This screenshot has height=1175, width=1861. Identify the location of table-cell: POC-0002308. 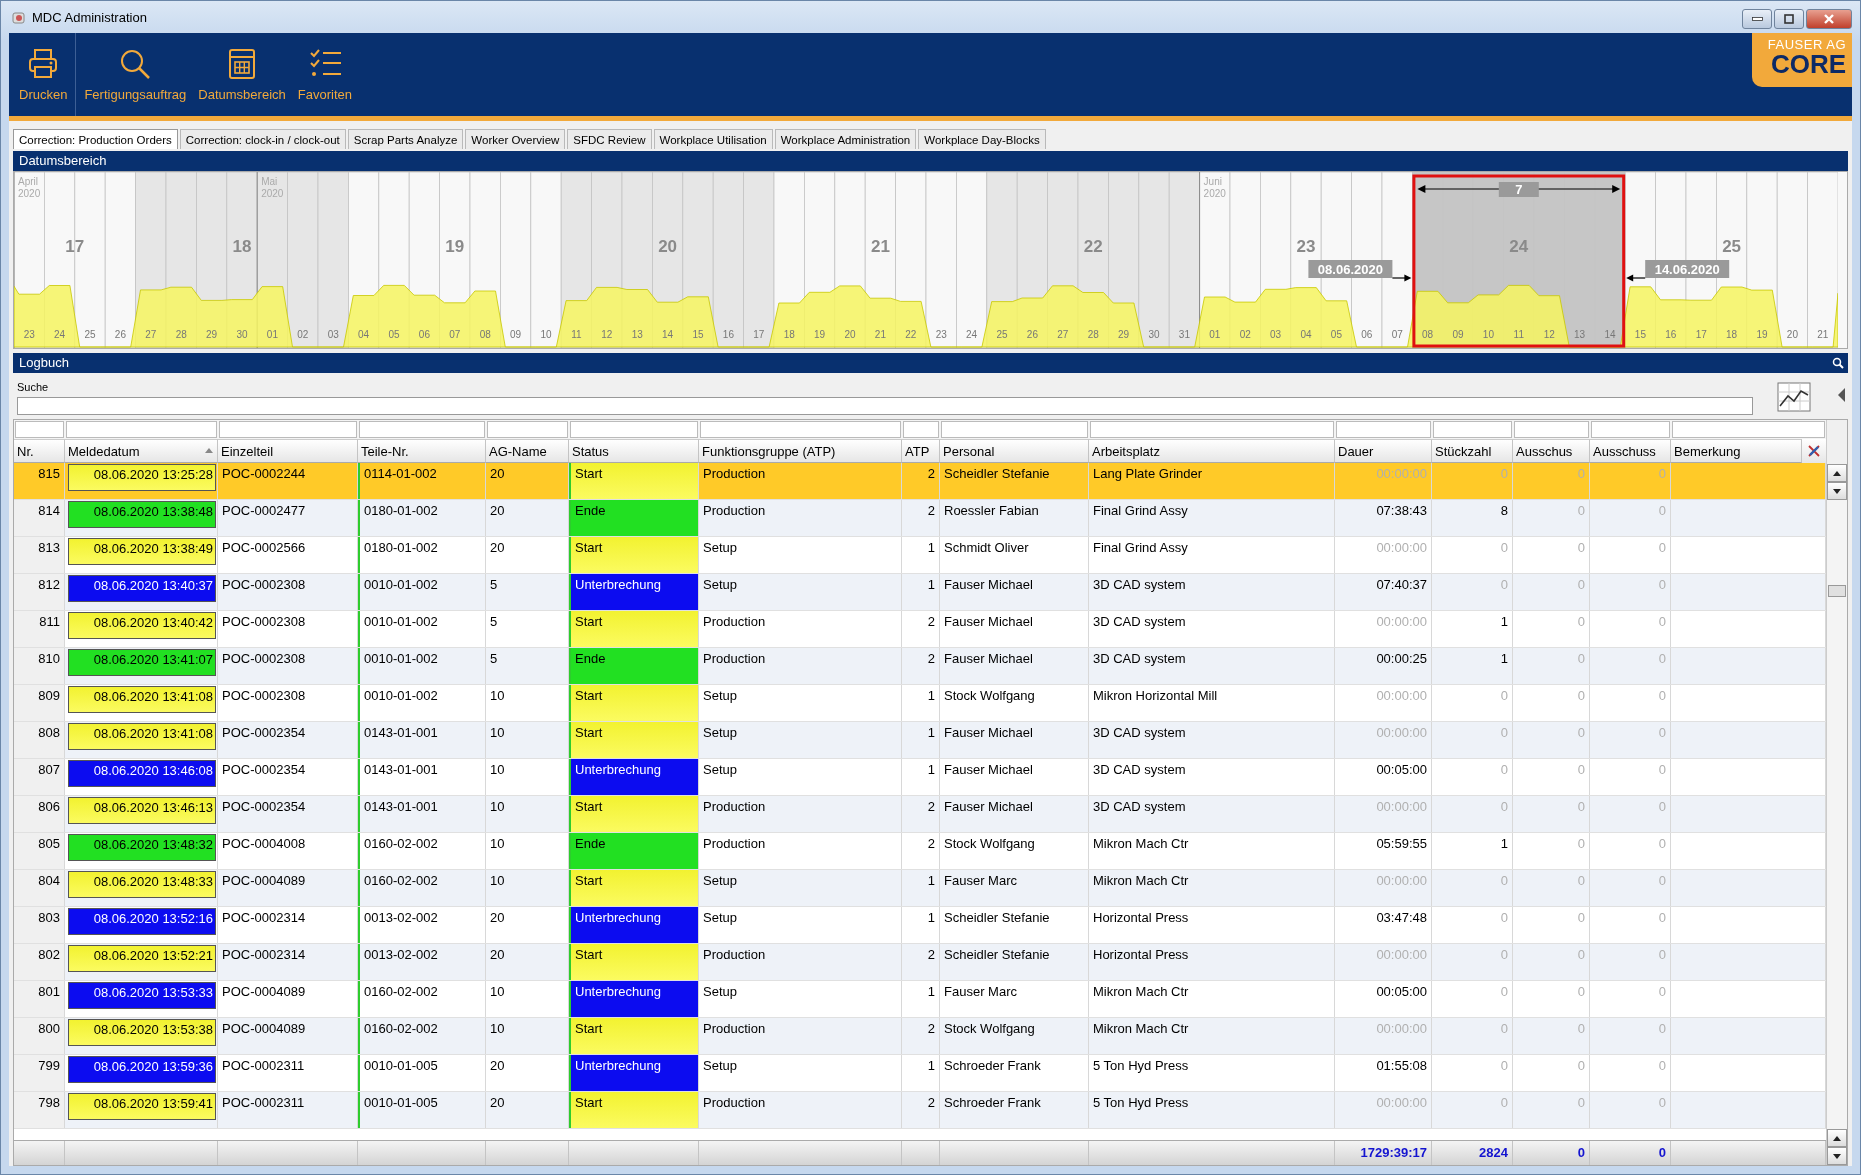
(288, 592).